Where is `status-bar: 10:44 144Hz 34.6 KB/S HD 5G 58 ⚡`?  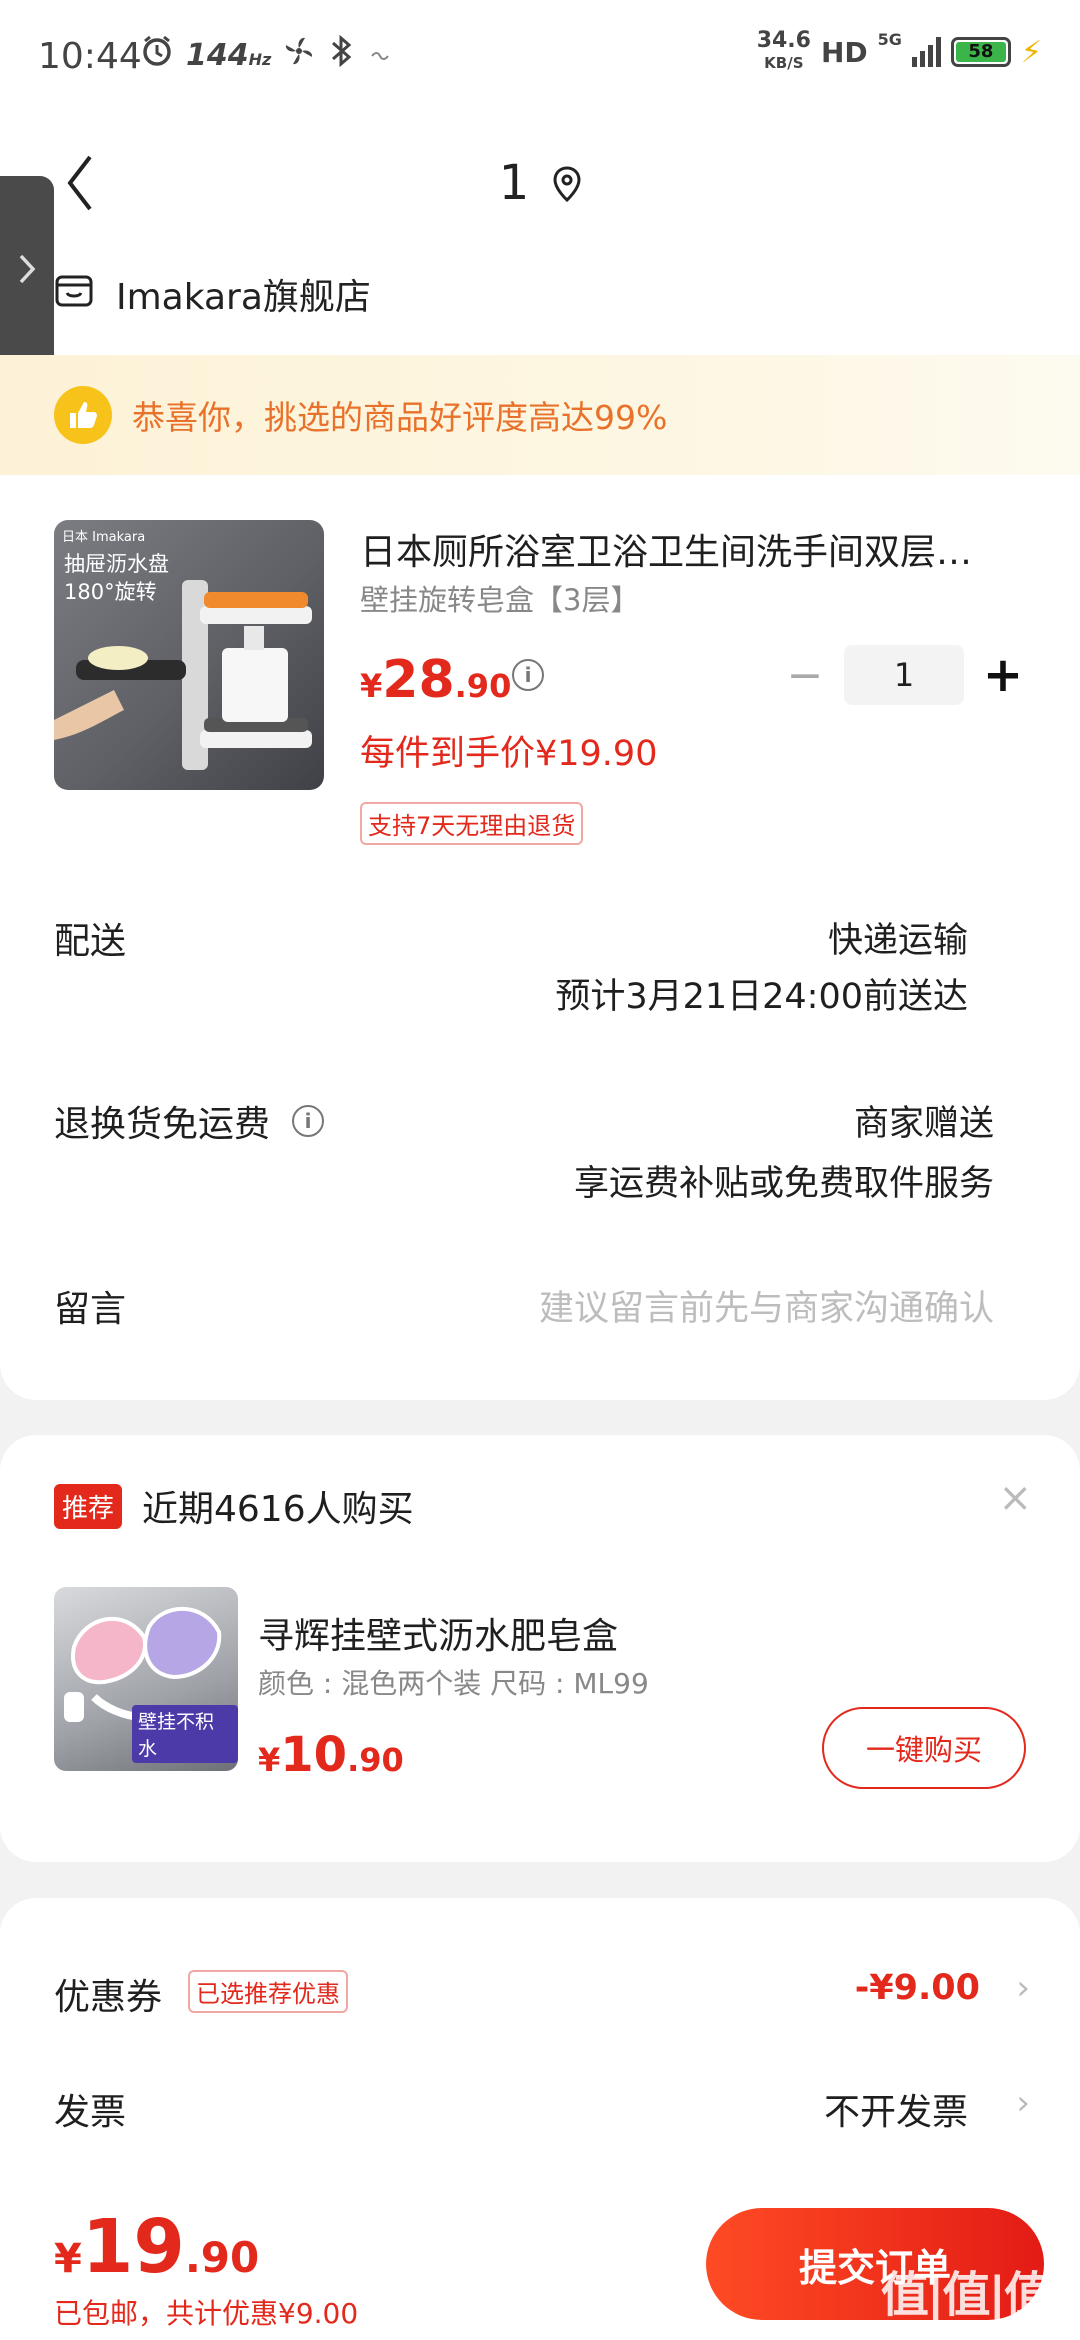 status-bar: 10:44 144Hz 34.6 KB/S HD 5G 58 ⚡ is located at coordinates (540, 55).